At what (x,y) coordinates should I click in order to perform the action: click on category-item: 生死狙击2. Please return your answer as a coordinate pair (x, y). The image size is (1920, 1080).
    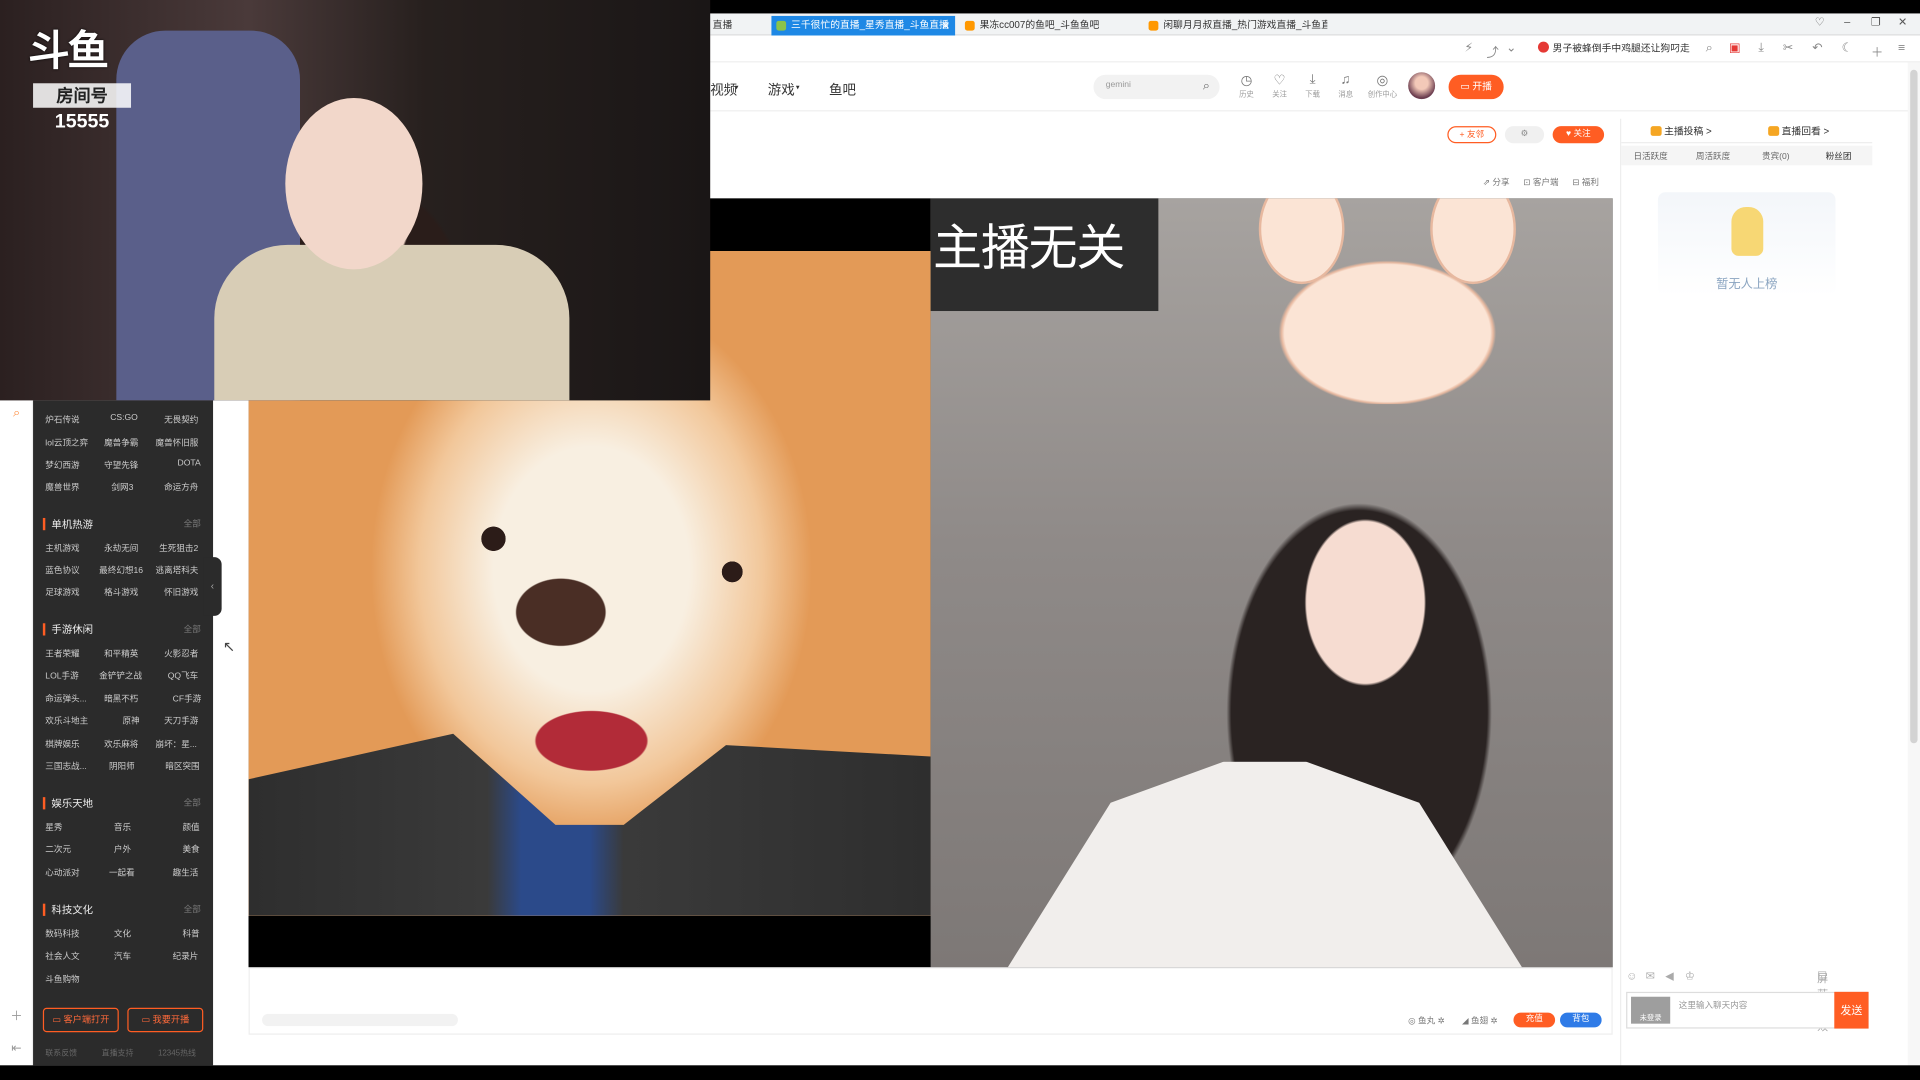
    Looking at the image, I should click on (178, 548).